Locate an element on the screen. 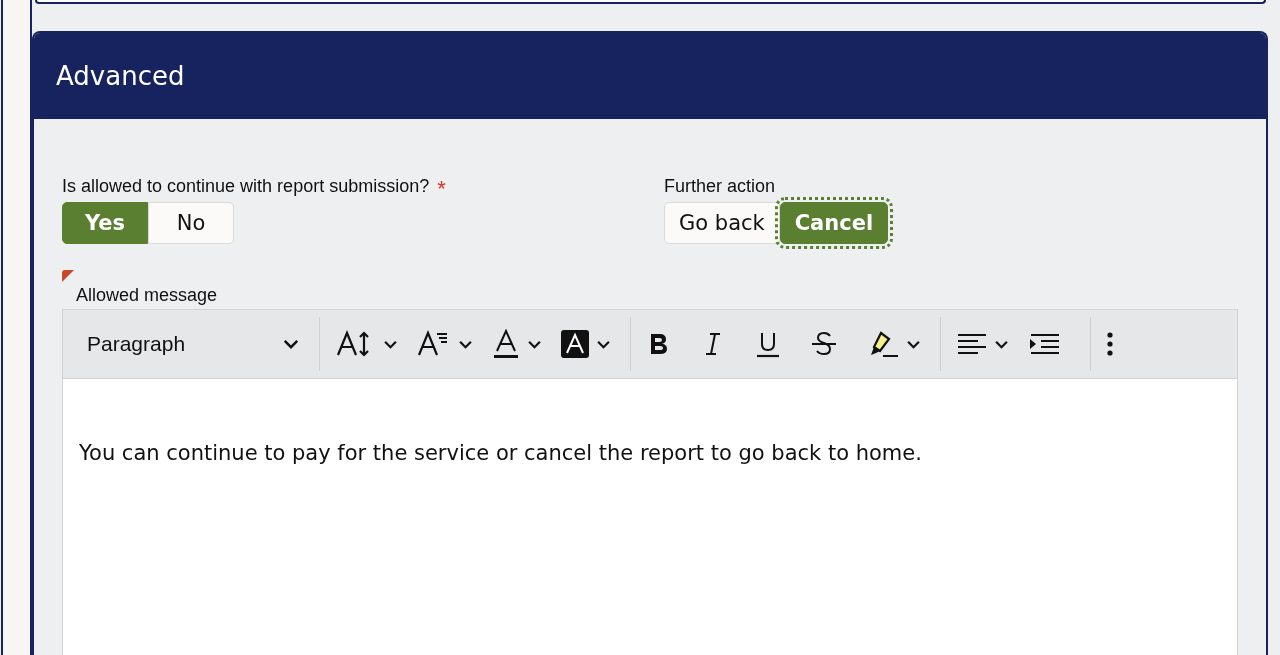 The image size is (1280, 655). toggle-option: Yes is located at coordinates (105, 223).